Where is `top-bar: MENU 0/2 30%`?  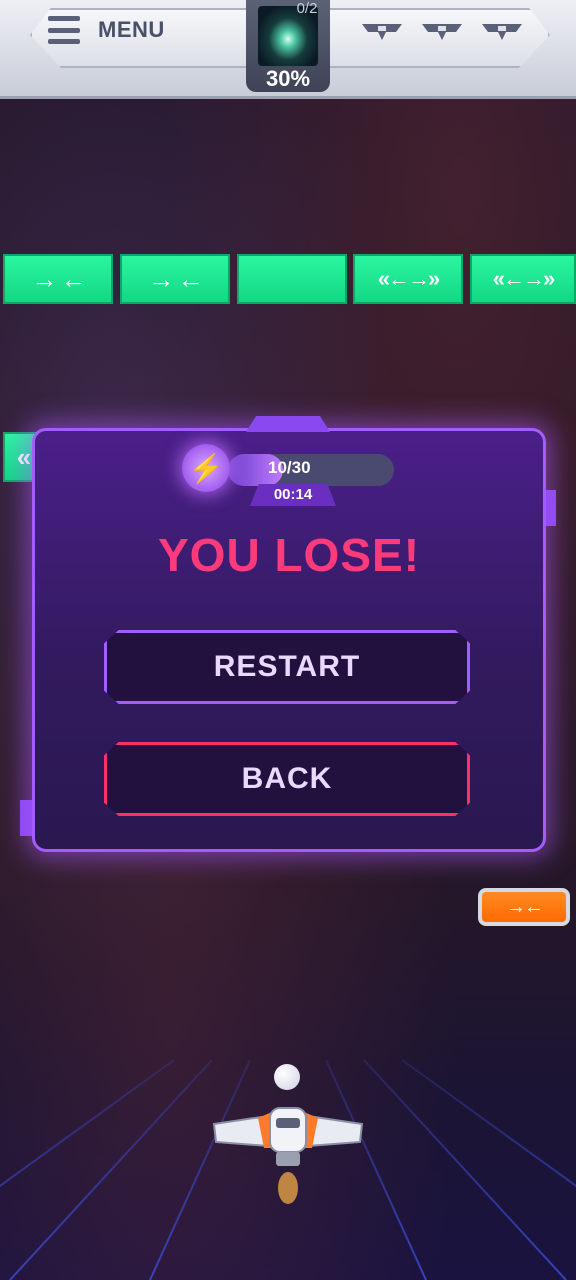
top-bar: MENU 0/2 30% is located at coordinates (288, 49).